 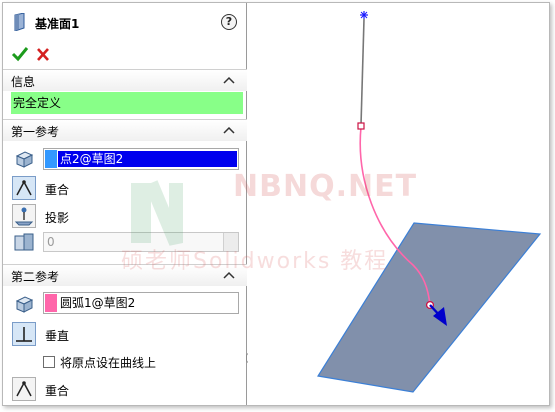 I want to click on first-reference-value: 点2@草图2, so click(x=147, y=159).